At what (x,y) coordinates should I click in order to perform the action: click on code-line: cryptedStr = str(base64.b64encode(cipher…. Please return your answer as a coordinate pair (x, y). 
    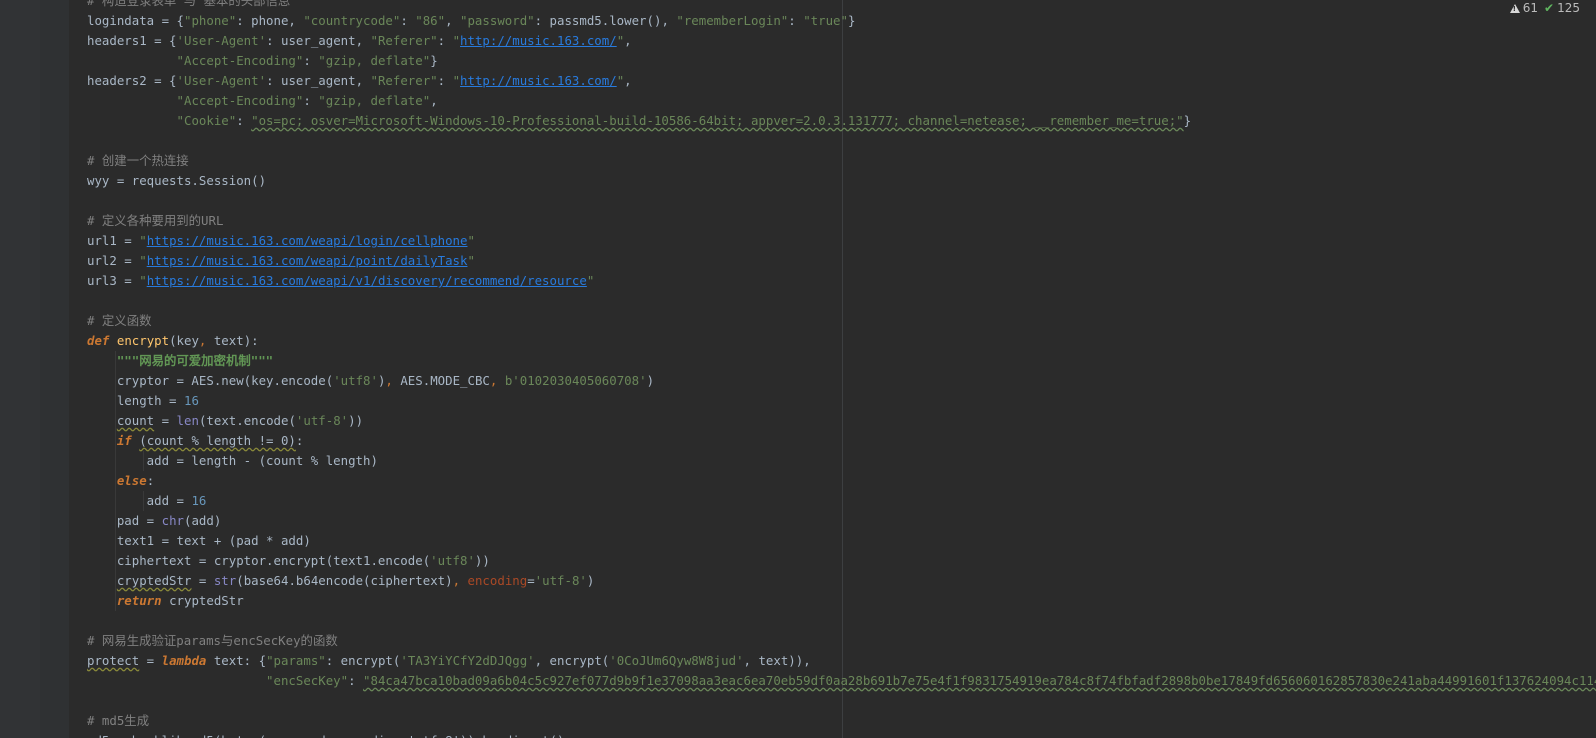
    Looking at the image, I should click on (841, 581).